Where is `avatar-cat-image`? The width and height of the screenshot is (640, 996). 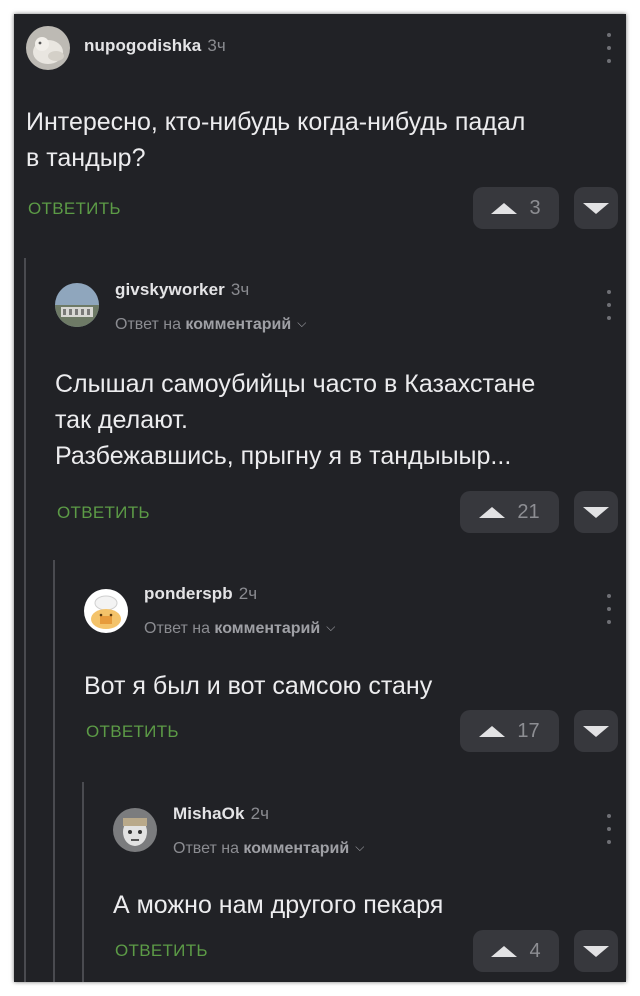
avatar-cat-image is located at coordinates (48, 48).